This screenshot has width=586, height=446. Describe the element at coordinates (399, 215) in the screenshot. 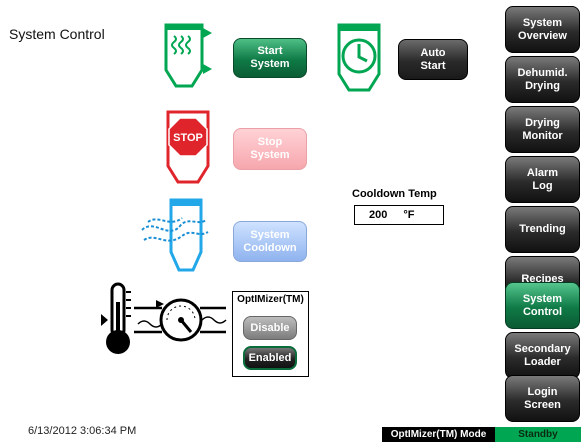

I see `cooldown-temp-field: 200 °F` at that location.